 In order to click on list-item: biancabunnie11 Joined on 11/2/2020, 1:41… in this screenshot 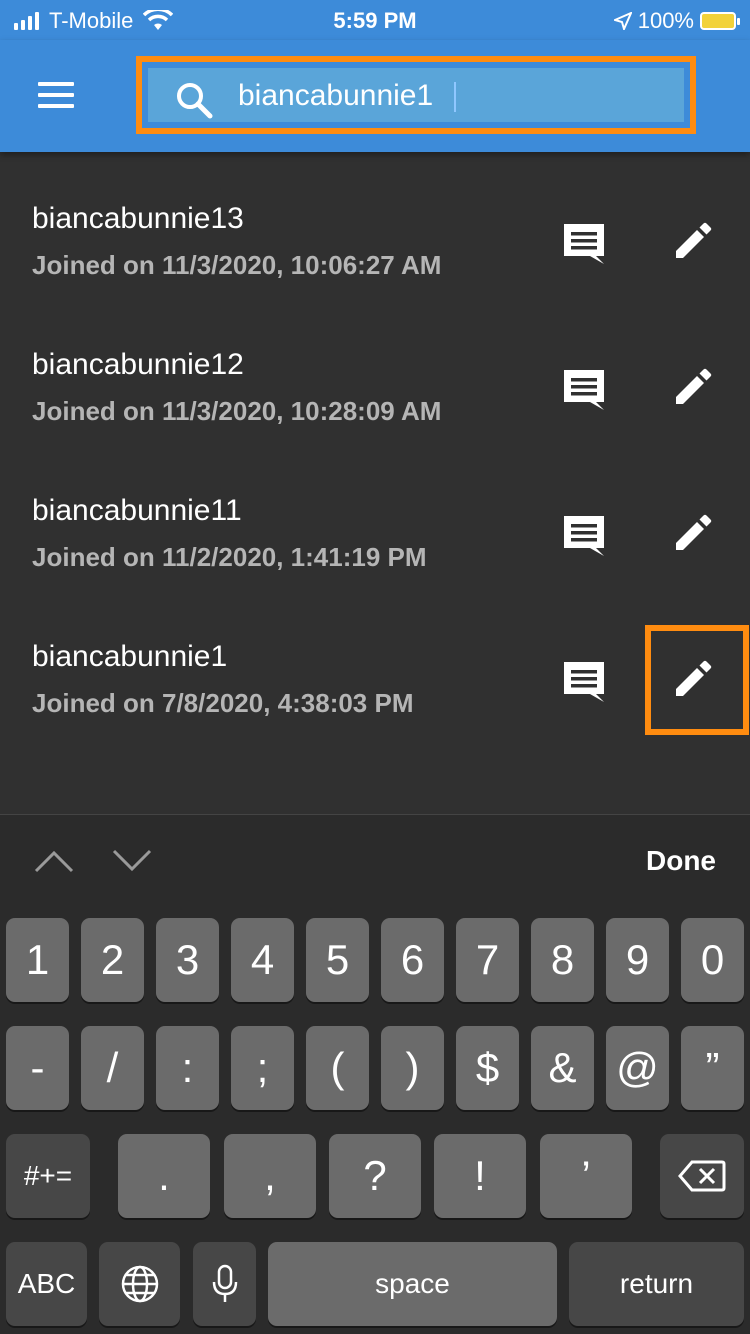, I will do `click(375, 517)`.